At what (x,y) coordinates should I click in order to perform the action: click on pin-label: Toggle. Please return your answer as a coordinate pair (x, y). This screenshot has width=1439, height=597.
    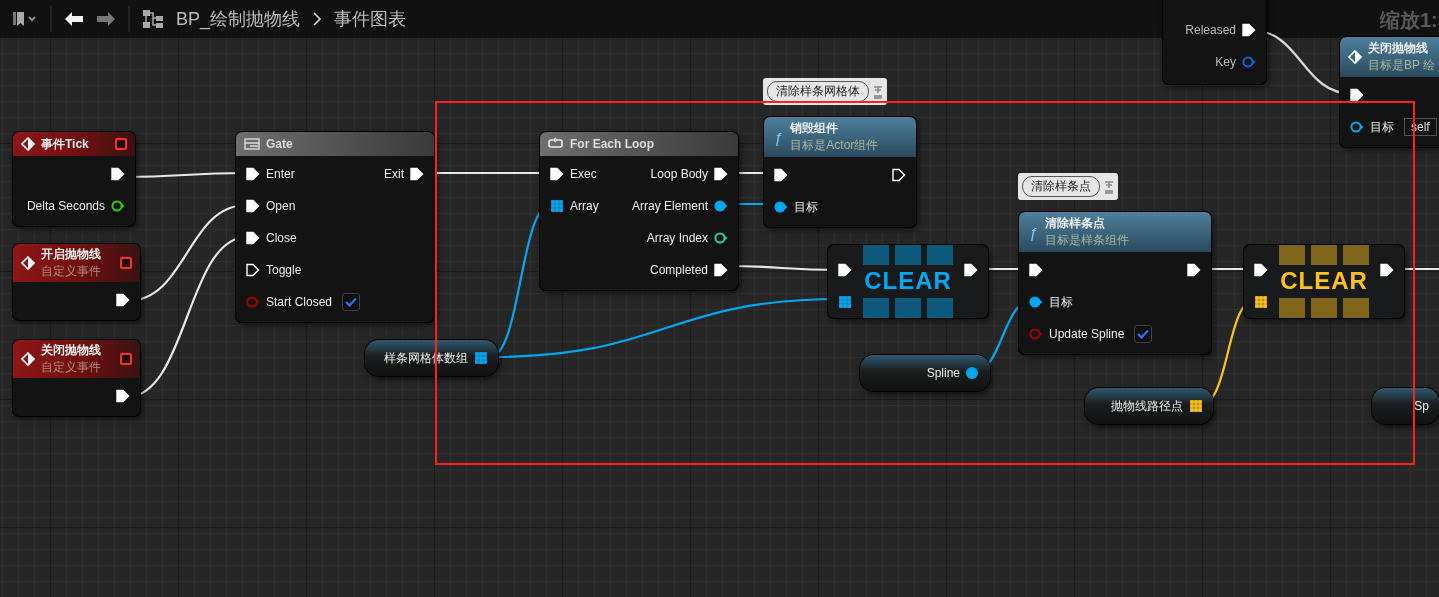
    Looking at the image, I should click on (284, 270).